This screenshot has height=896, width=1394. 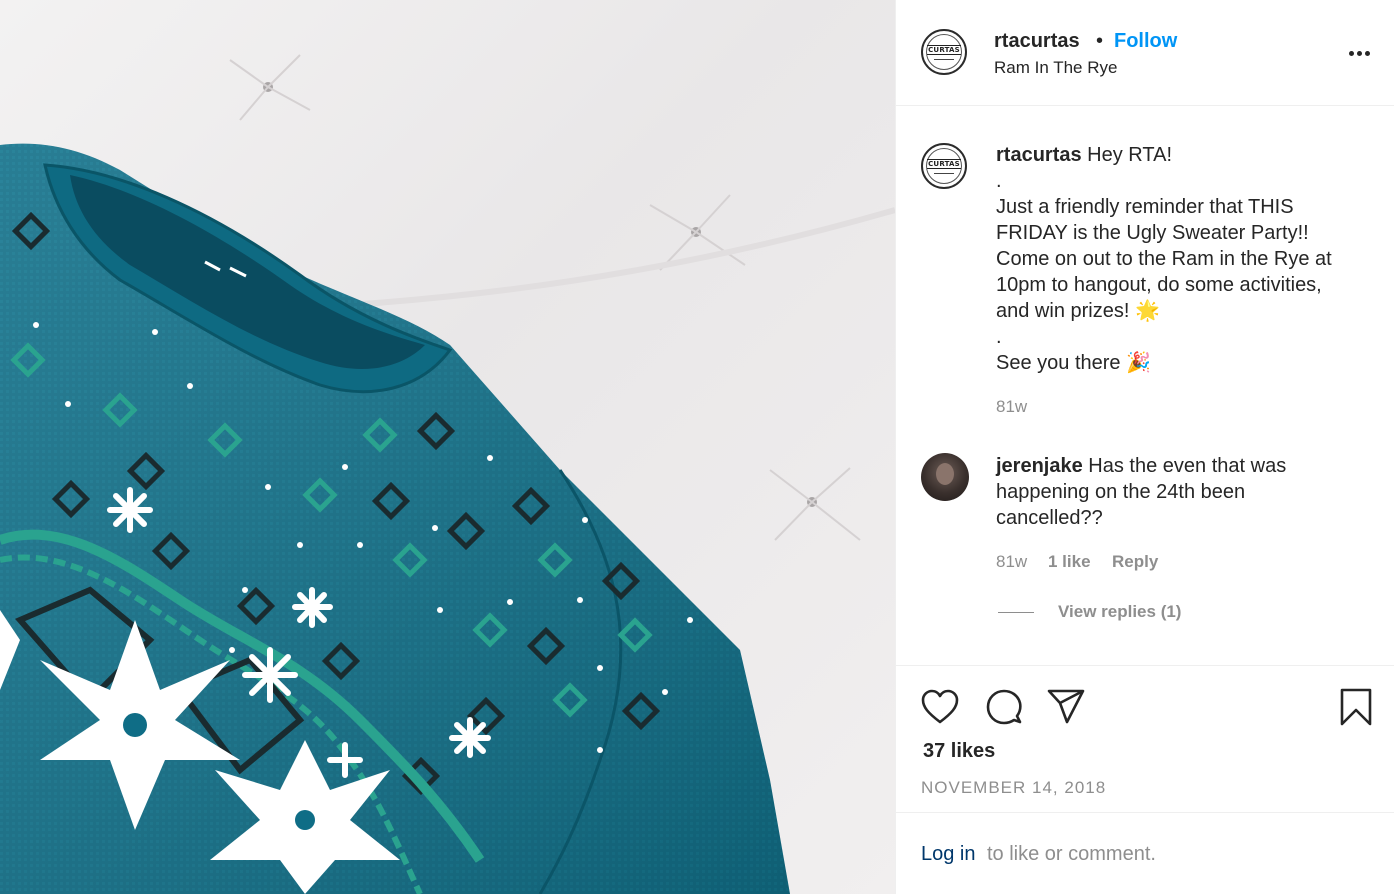 I want to click on heart-icon, so click(x=940, y=707).